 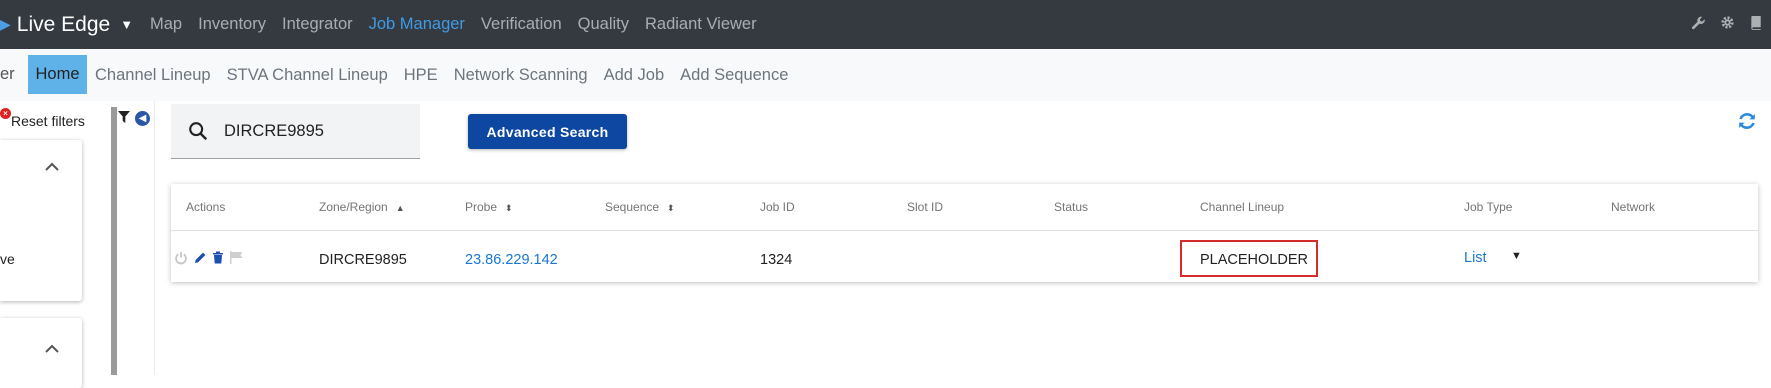 I want to click on subnav-truncated-item: er, so click(x=7, y=74).